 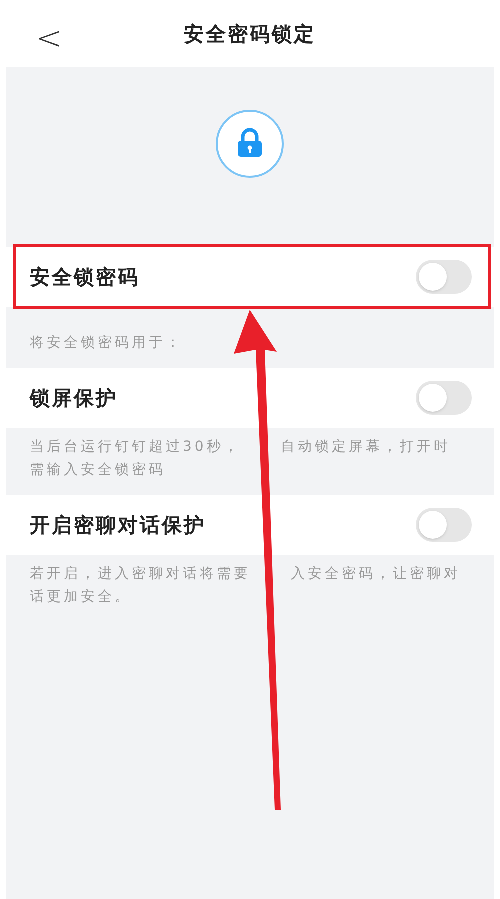 I want to click on description-text: 自动锁定屏幕，打开时, so click(x=365, y=447).